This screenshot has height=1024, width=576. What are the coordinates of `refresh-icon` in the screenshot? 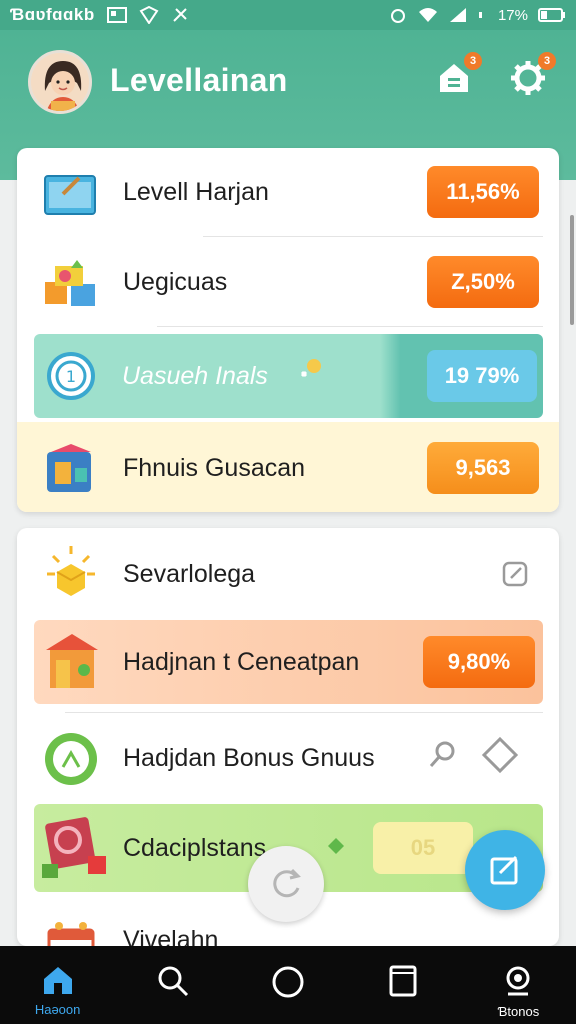 It's located at (287, 883).